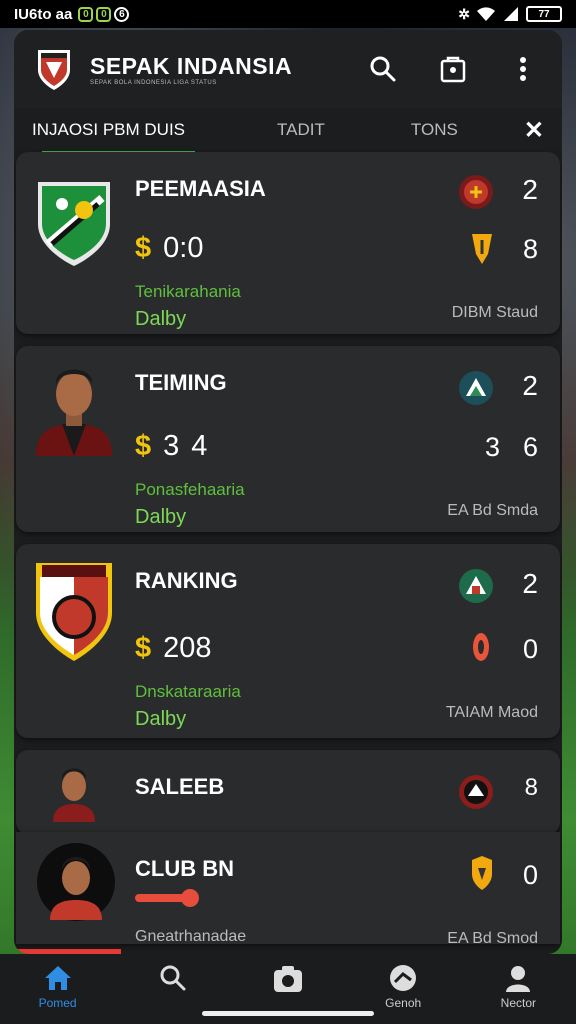 This screenshot has height=1024, width=576. I want to click on score: $ 3 4, so click(171, 446).